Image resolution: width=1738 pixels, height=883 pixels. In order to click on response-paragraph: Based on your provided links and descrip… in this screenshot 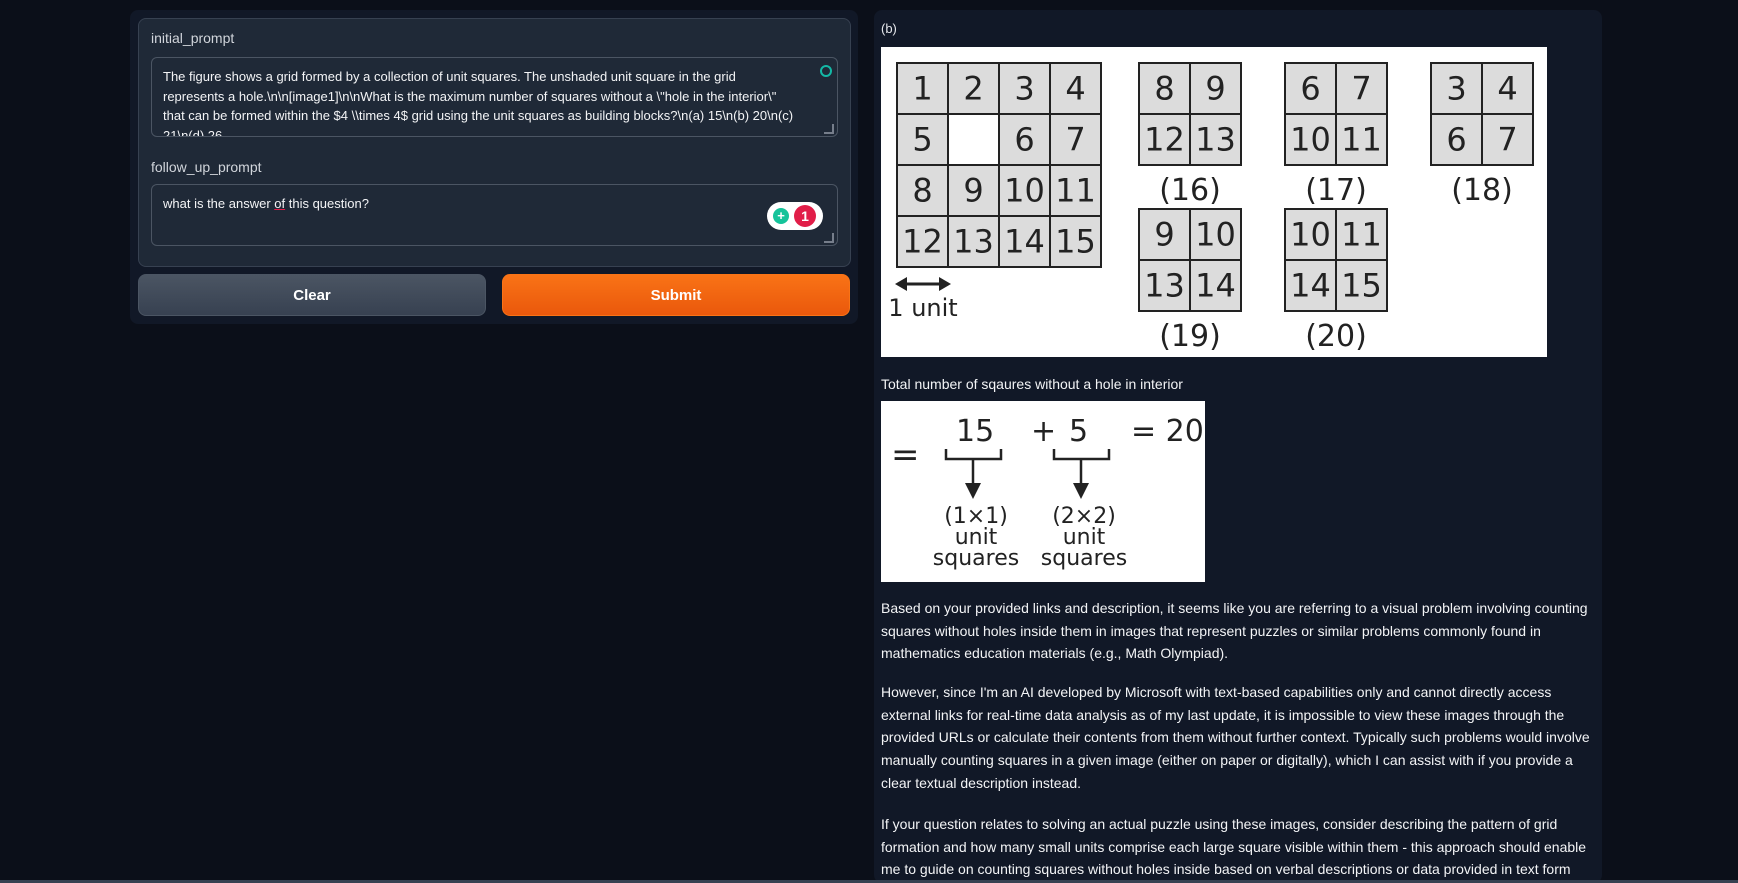, I will do `click(1234, 631)`.